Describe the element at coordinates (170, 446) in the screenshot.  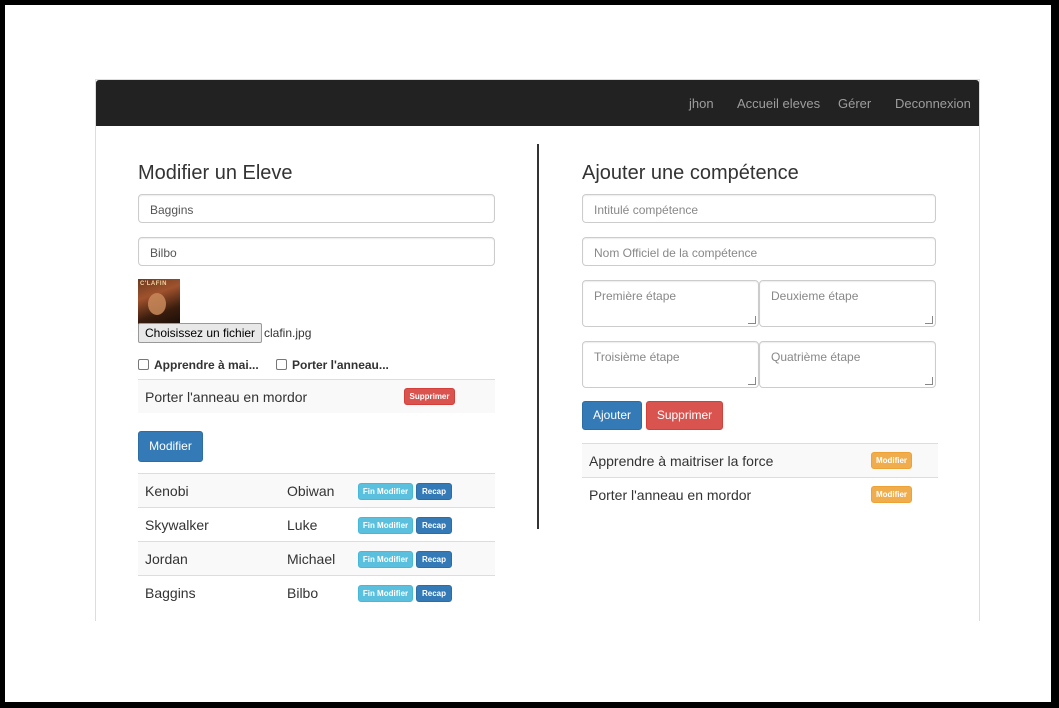
I see `modify-student-button: Modifier` at that location.